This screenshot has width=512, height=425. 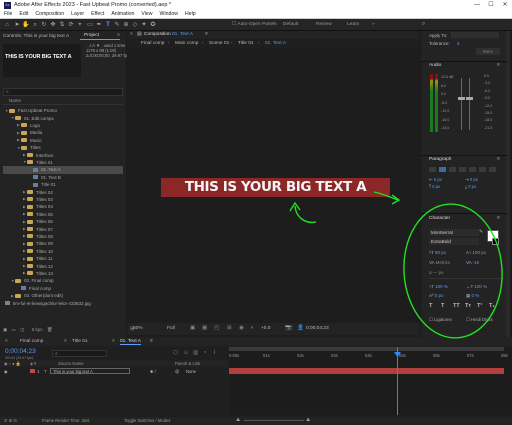 What do you see at coordinates (453, 271) in the screenshot?
I see `annotation-circle` at bounding box center [453, 271].